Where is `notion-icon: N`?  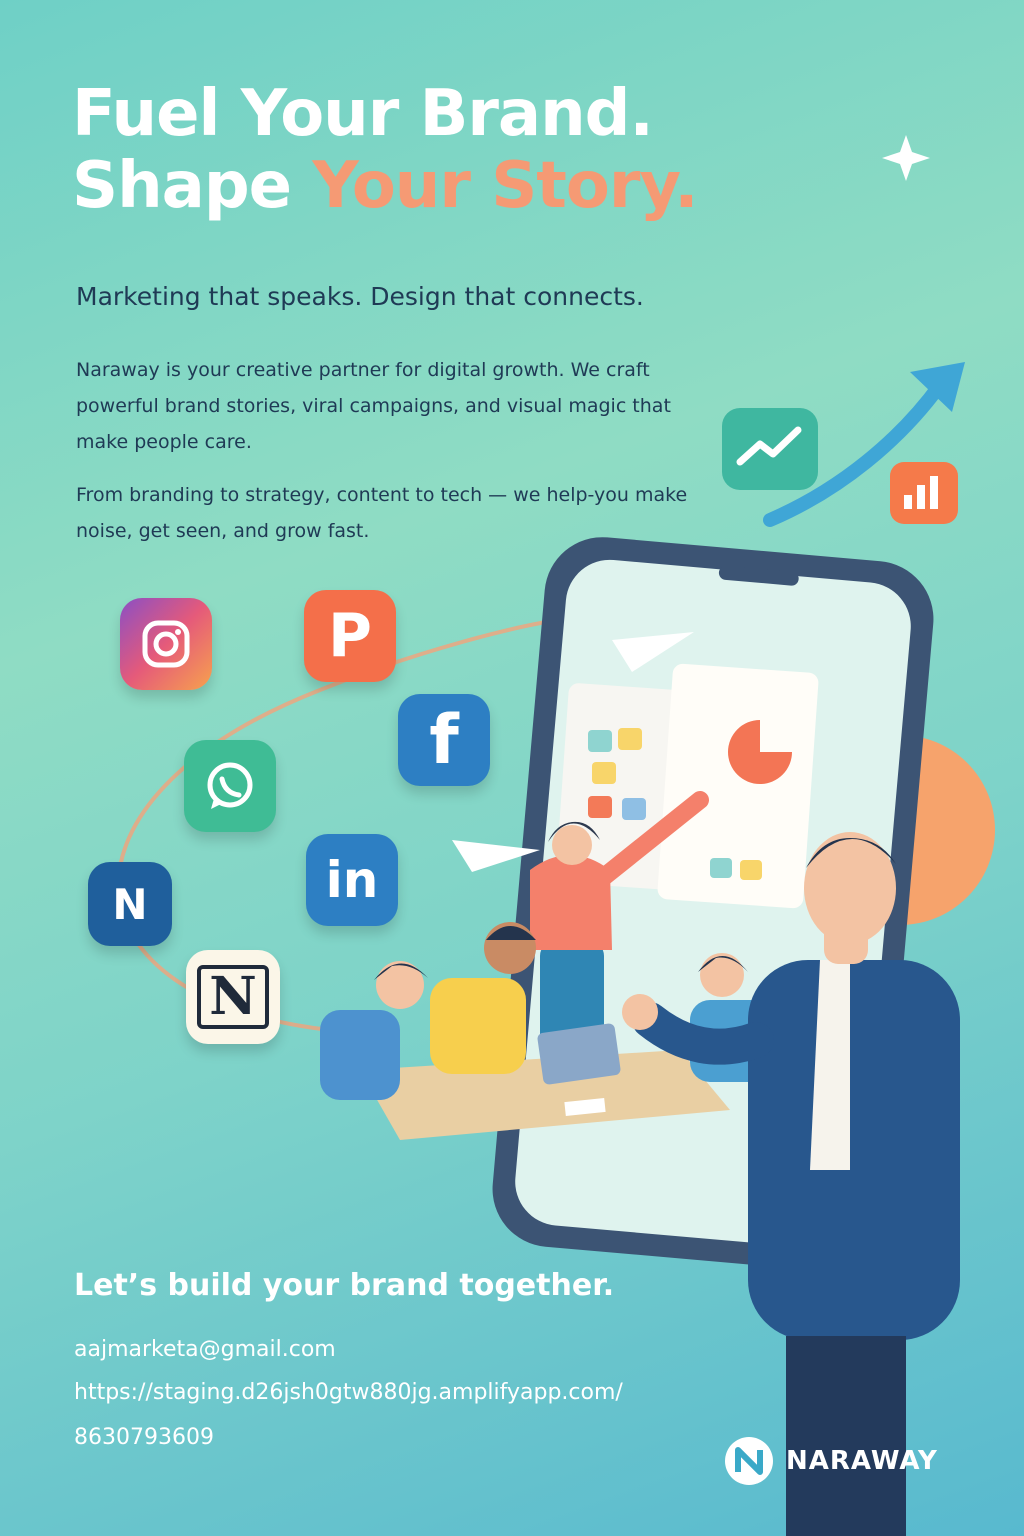 notion-icon: N is located at coordinates (233, 997).